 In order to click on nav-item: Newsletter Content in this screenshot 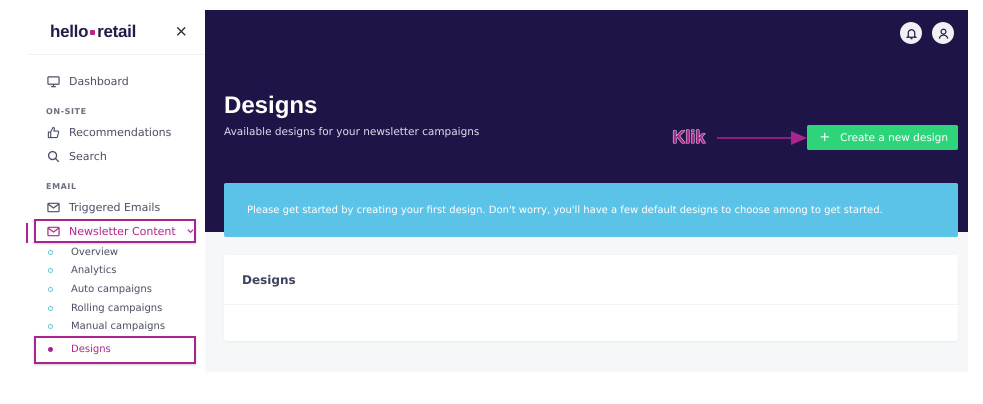, I will do `click(115, 231)`.